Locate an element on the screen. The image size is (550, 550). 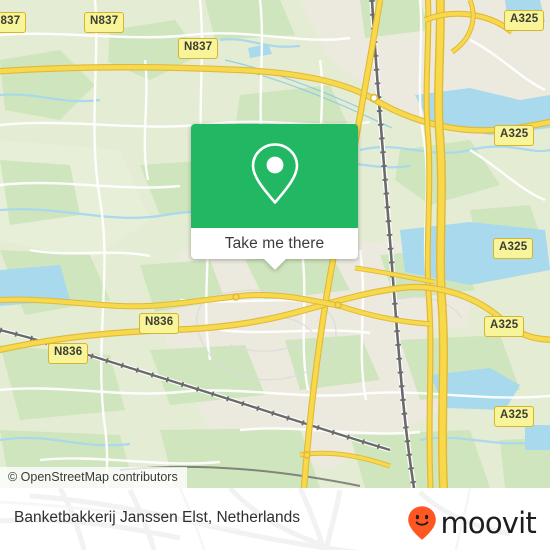
road-shield-a325-5: A325 is located at coordinates (514, 416).